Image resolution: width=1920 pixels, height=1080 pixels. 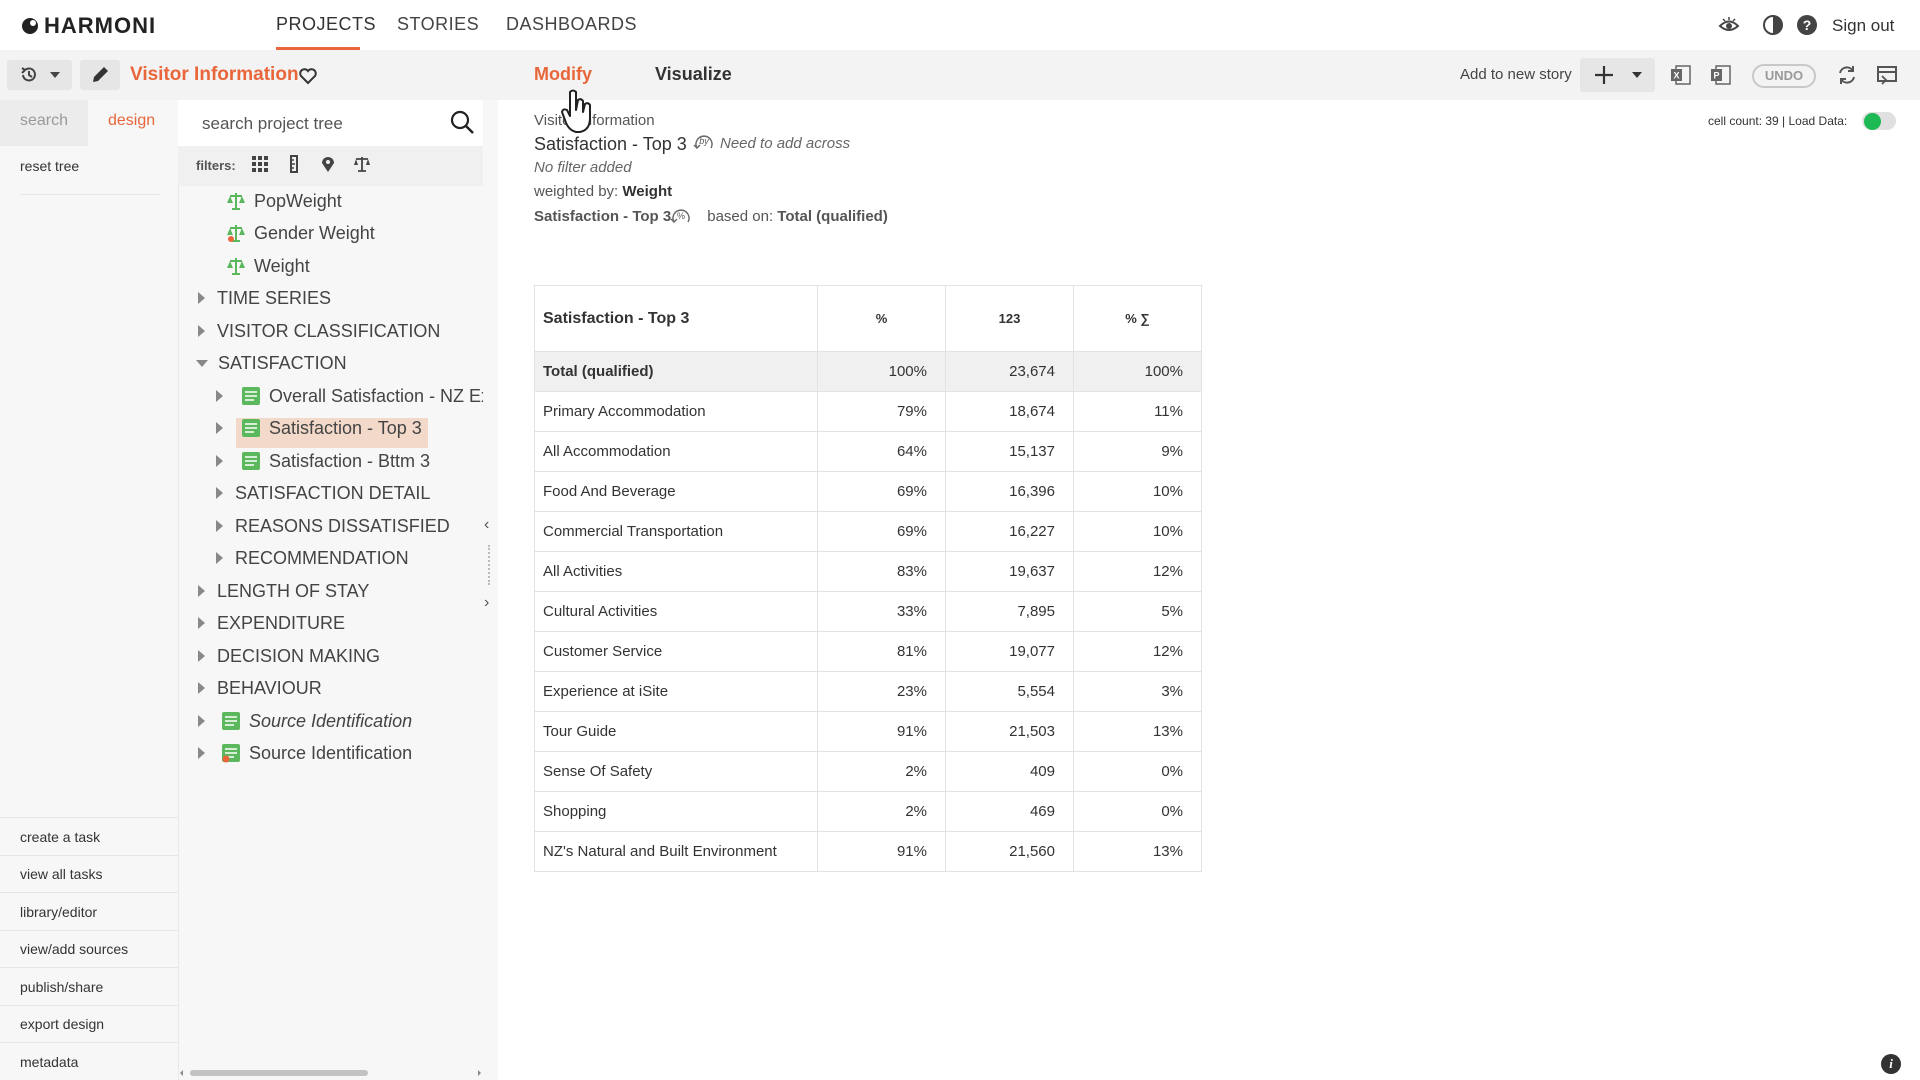 What do you see at coordinates (676, 771) in the screenshot?
I see `row-label: Sense Of Safety` at bounding box center [676, 771].